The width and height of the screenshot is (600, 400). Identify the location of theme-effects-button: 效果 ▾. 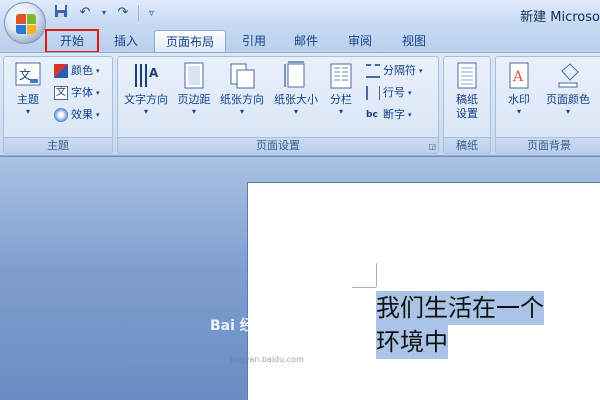
(77, 115).